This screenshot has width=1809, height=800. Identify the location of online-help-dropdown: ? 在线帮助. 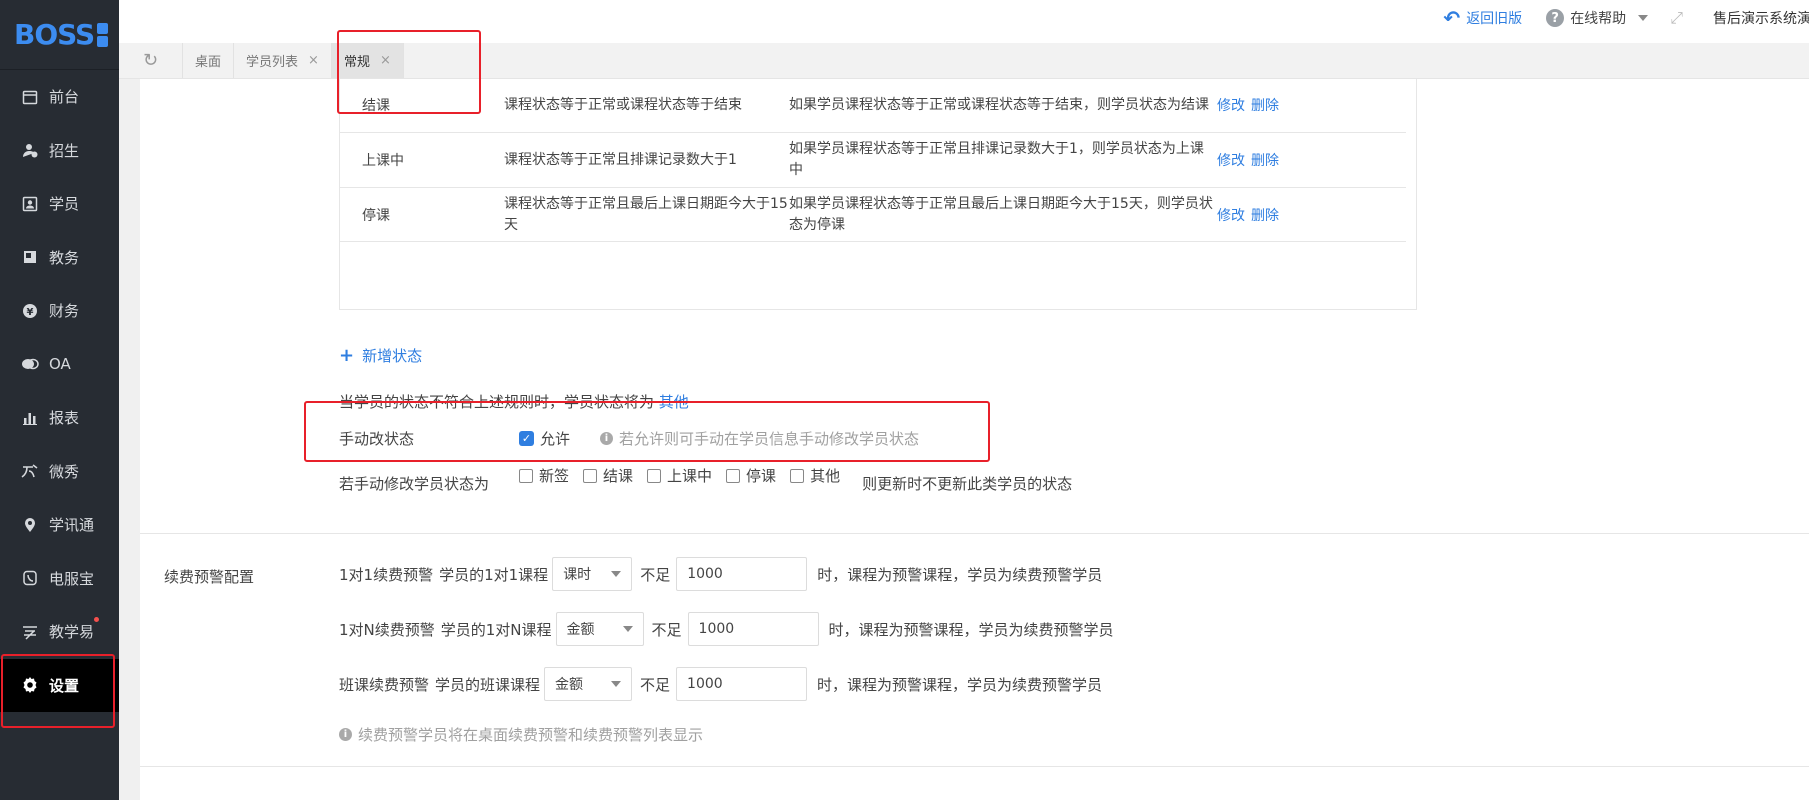
(1597, 18).